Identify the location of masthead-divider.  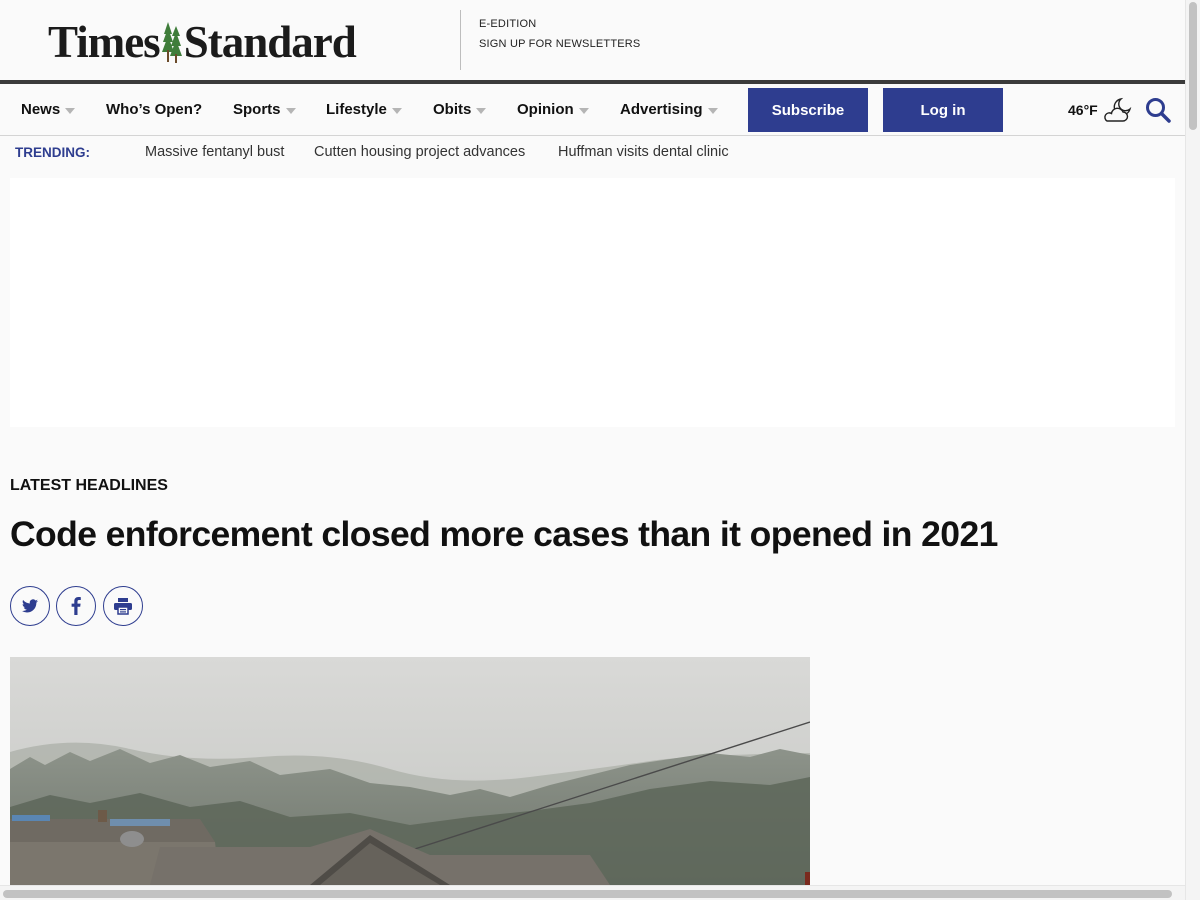
(460, 40).